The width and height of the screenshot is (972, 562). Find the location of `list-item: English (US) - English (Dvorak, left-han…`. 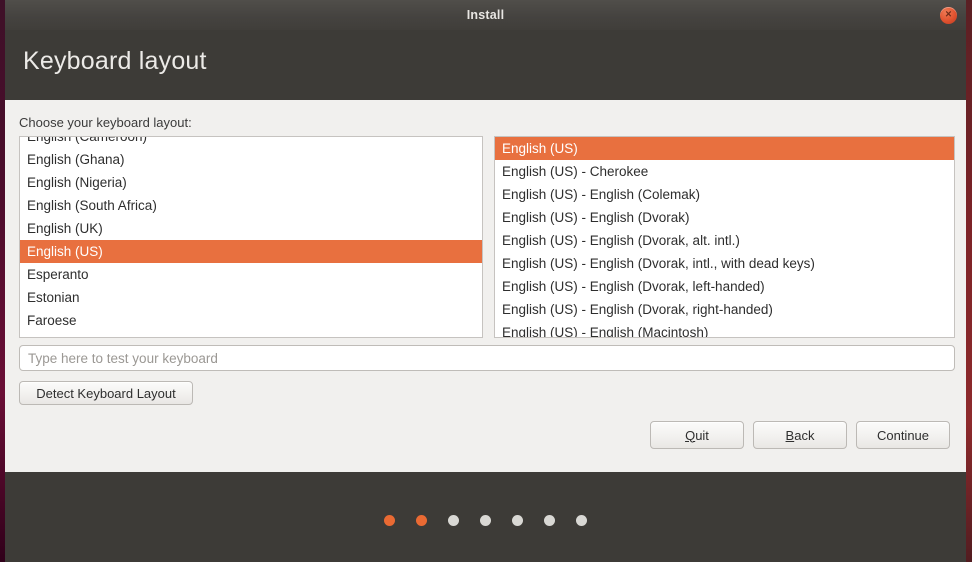

list-item: English (US) - English (Dvorak, left-han… is located at coordinates (724, 286).